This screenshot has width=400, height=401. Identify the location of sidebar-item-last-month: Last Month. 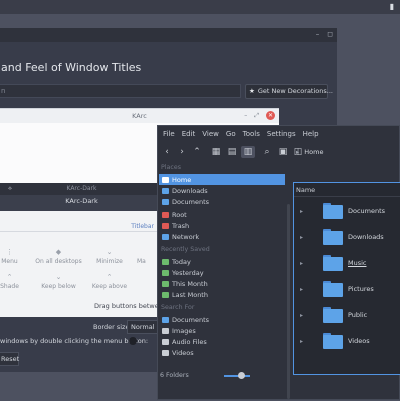
(222, 294).